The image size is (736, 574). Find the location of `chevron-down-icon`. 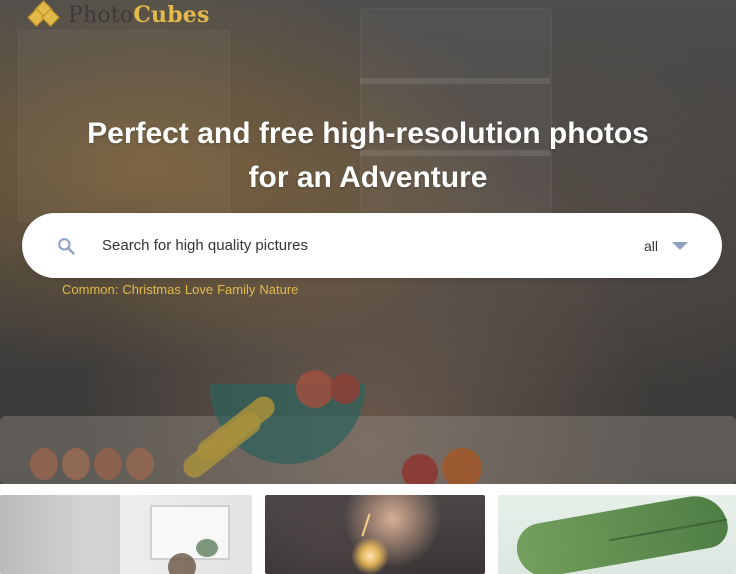

chevron-down-icon is located at coordinates (680, 245).